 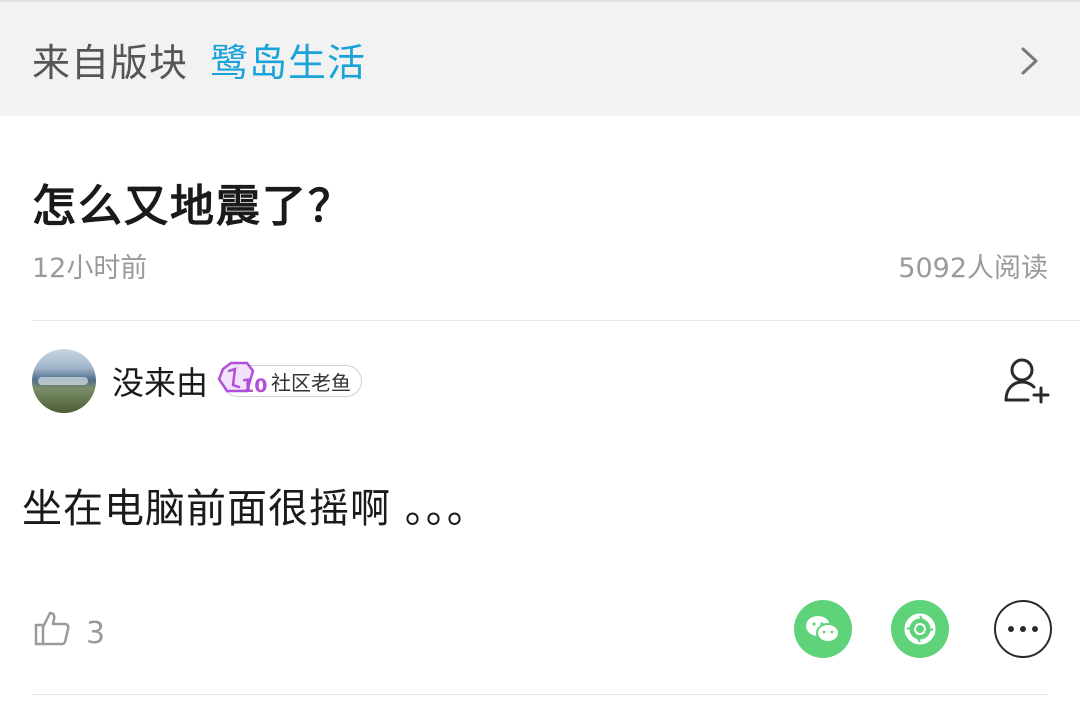 I want to click on more-button, so click(x=1023, y=629).